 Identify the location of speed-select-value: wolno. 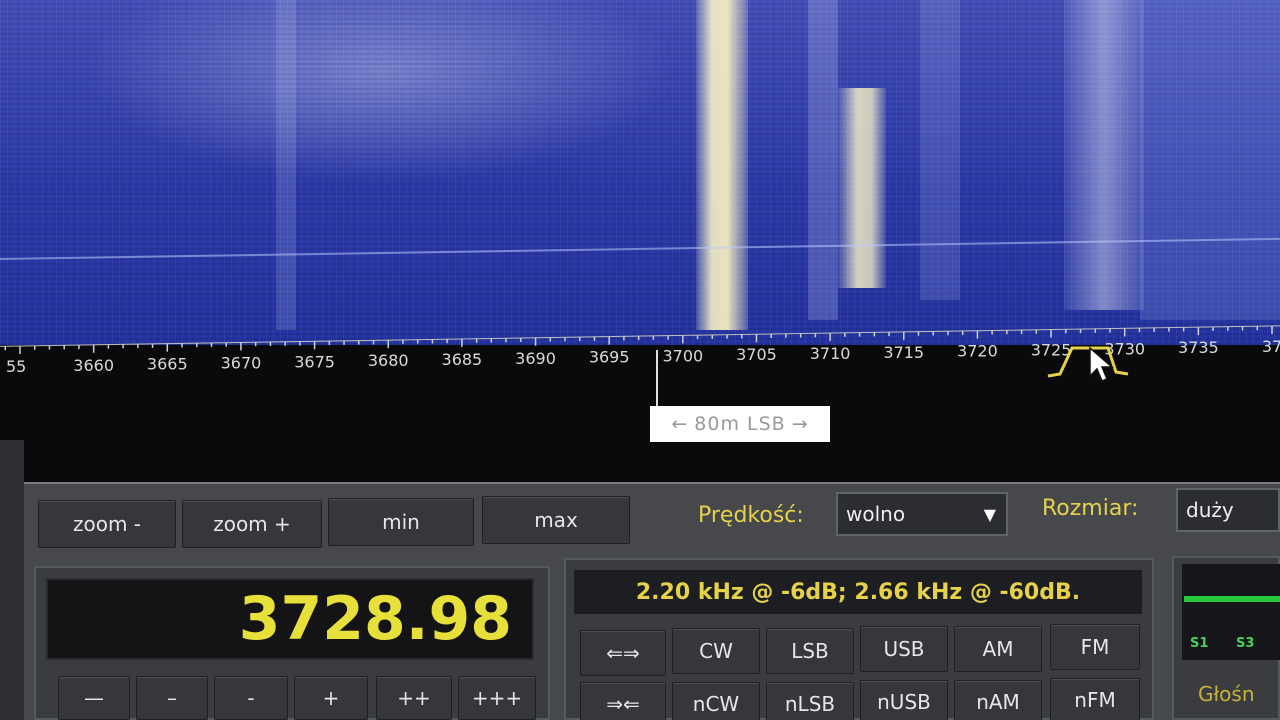
(876, 514).